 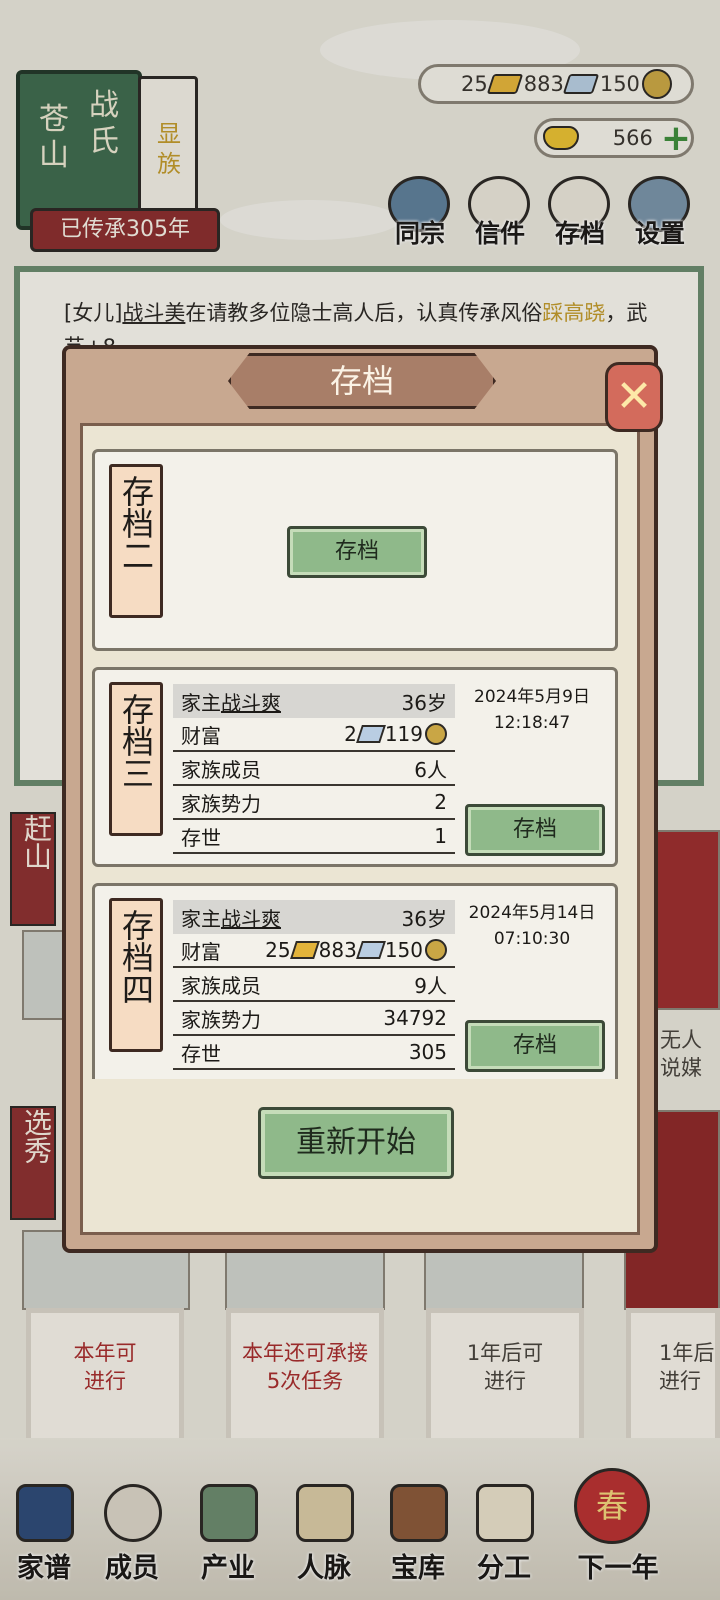 What do you see at coordinates (532, 710) in the screenshot?
I see `save-timestamp: 2024年5月9日 12:18:47` at bounding box center [532, 710].